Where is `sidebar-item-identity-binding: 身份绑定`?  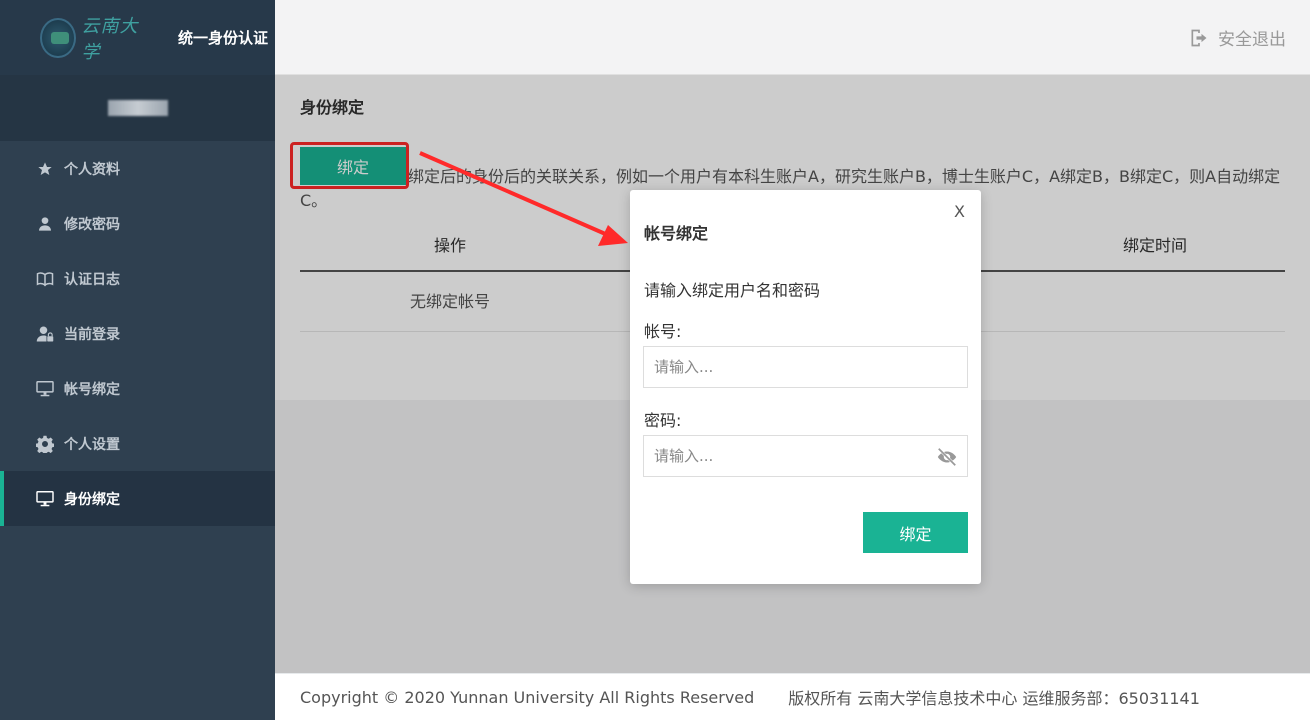 sidebar-item-identity-binding: 身份绑定 is located at coordinates (137, 498).